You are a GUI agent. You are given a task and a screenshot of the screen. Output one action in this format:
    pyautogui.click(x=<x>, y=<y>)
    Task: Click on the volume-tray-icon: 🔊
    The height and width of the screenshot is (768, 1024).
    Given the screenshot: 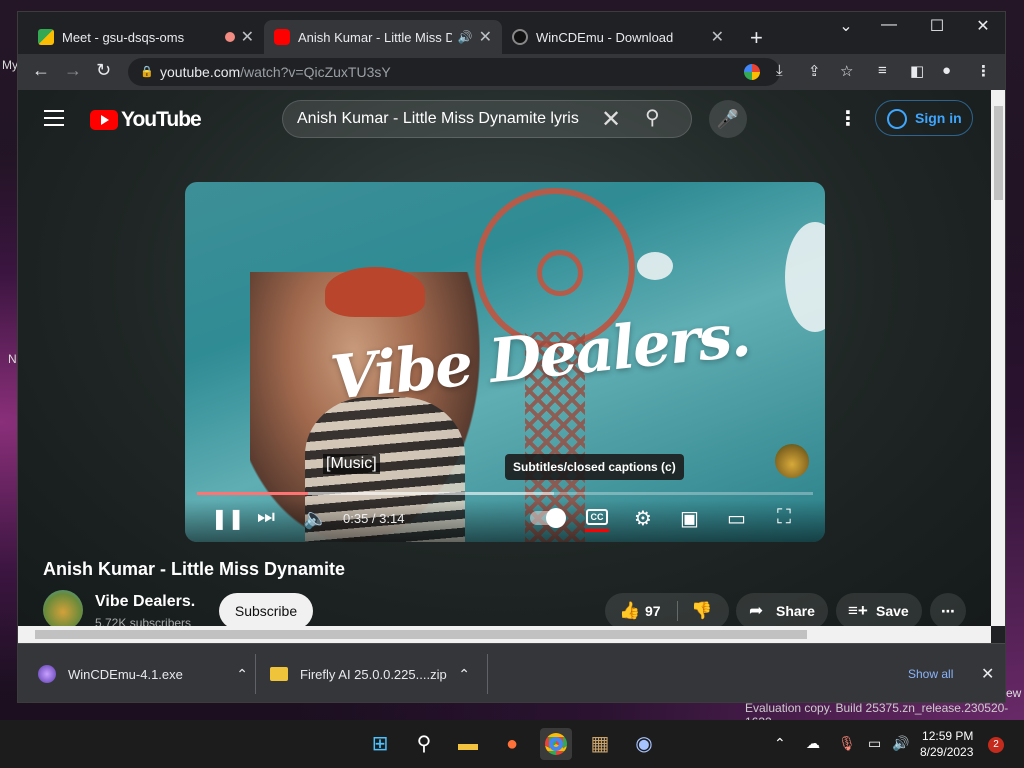 What is the action you would take?
    pyautogui.click(x=900, y=743)
    